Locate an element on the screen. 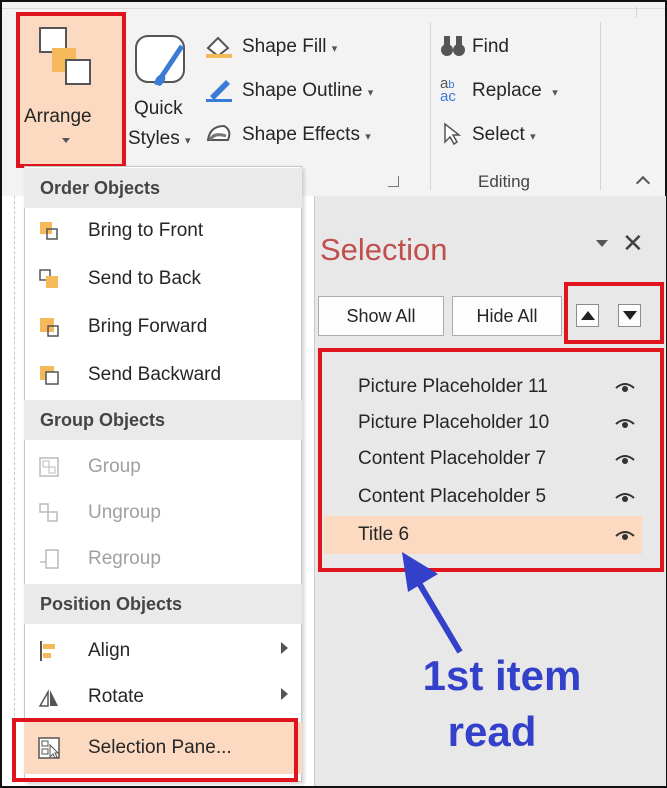 The image size is (667, 788). drawing-dialog-launcher-icon is located at coordinates (393, 181).